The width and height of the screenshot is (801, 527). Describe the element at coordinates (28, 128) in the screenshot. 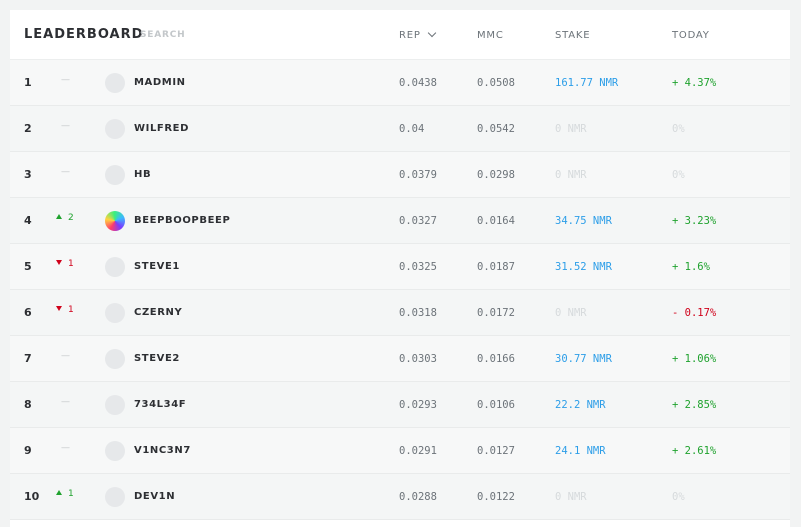

I see `rank-number: 2` at that location.